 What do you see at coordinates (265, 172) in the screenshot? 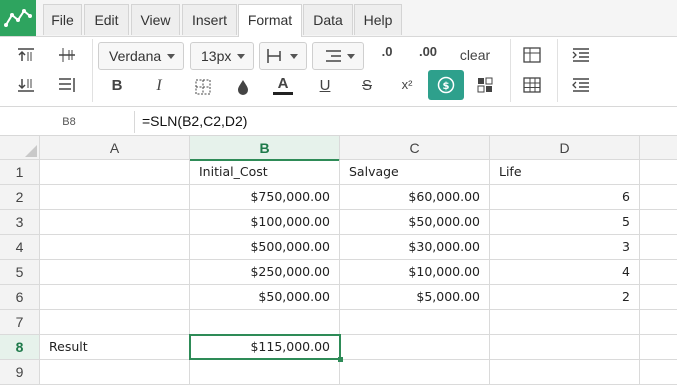
I see `cell-b1: Initial_Cost` at bounding box center [265, 172].